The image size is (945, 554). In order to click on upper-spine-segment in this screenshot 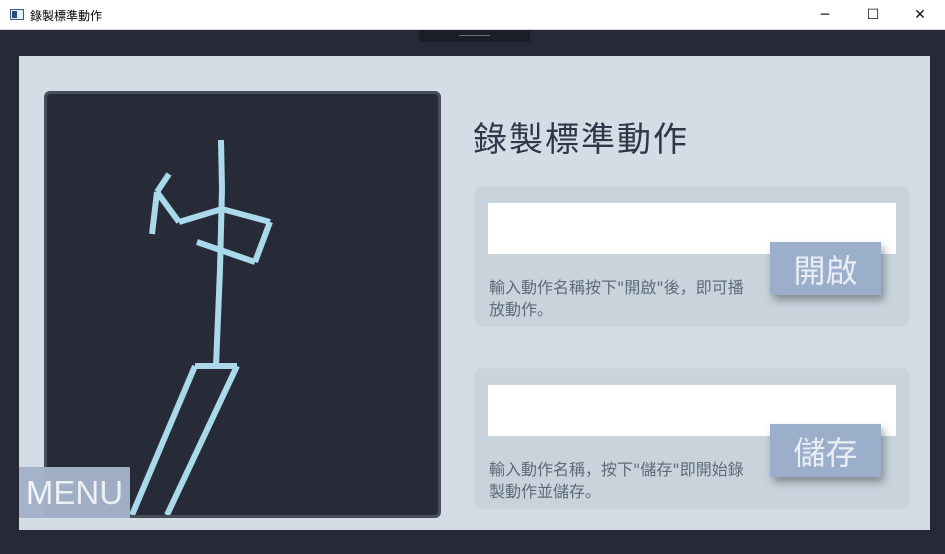, I will do `click(221, 229)`.